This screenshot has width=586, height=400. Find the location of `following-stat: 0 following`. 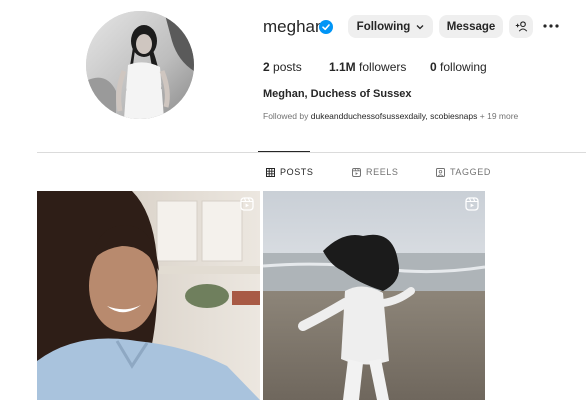

following-stat: 0 following is located at coordinates (458, 67).